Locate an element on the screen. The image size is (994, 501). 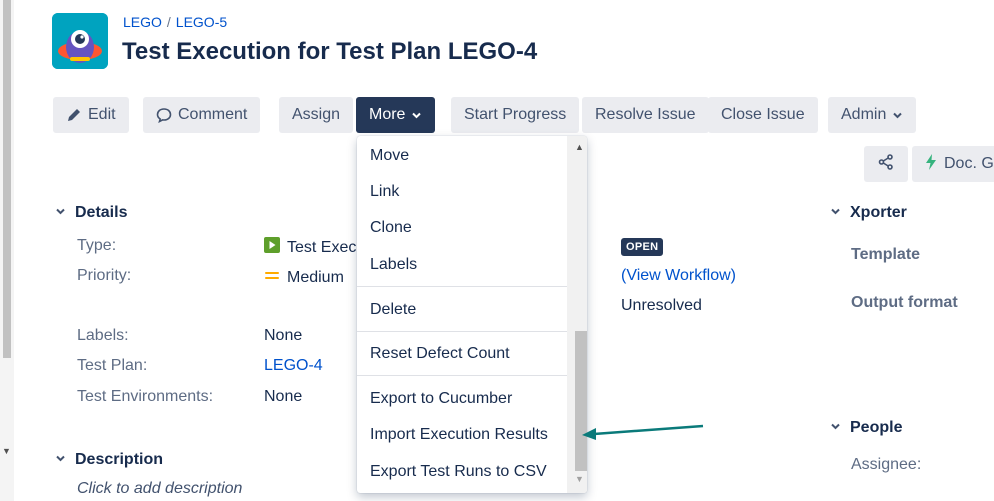
labels-label: Labels: is located at coordinates (103, 335).